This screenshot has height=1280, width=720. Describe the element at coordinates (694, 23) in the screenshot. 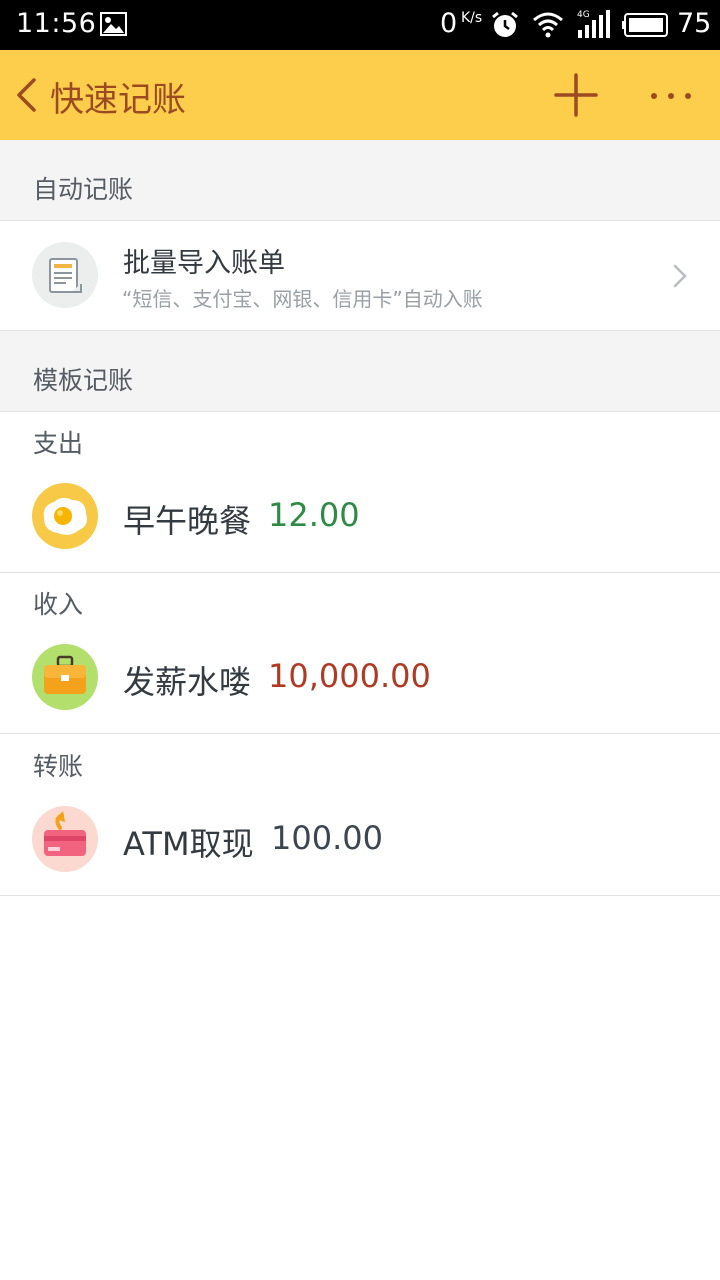

I see `battery-percent: 75` at that location.